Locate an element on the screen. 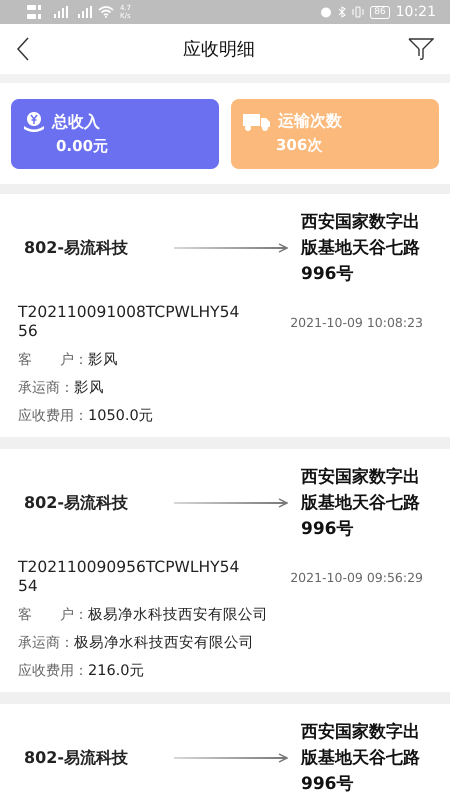  field-value: 1050.0元 is located at coordinates (121, 416).